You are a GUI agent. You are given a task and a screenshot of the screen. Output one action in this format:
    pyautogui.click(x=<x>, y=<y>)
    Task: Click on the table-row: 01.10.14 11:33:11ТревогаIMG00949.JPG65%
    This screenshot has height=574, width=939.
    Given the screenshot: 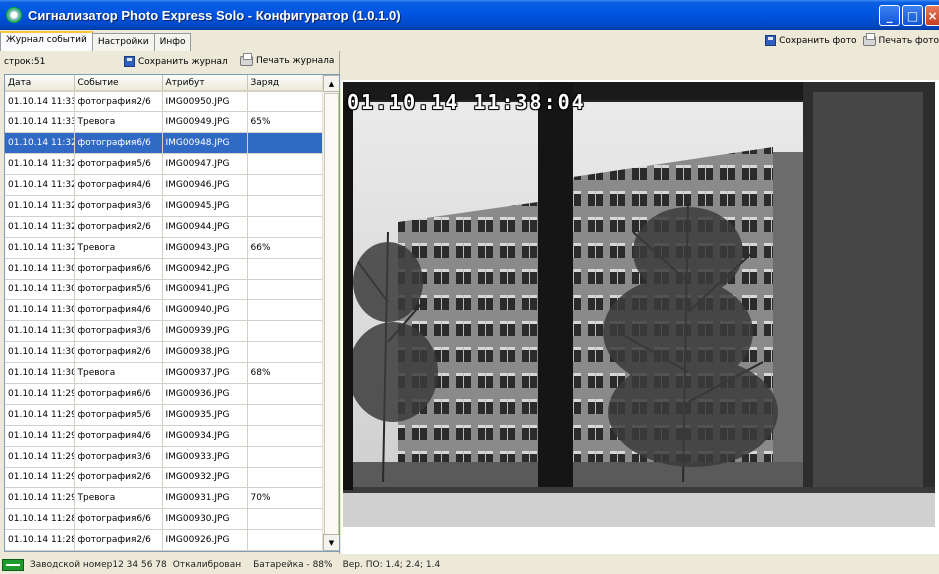 What is the action you would take?
    pyautogui.click(x=164, y=122)
    